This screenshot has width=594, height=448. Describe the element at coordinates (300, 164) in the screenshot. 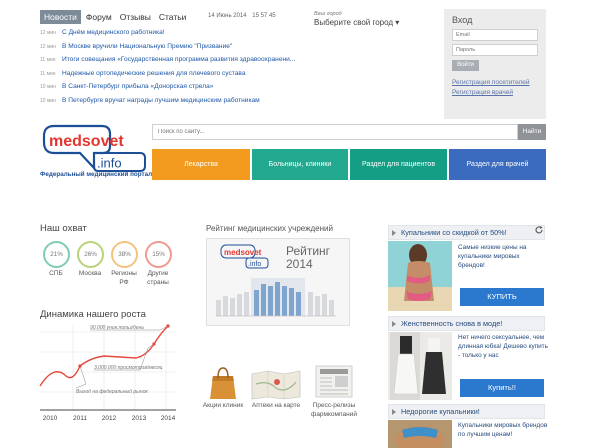

I see `tile-hospitals: Больницы, клиники` at that location.